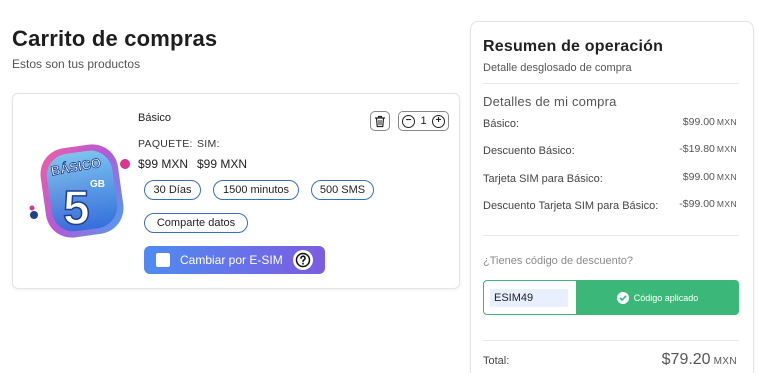 This screenshot has height=373, width=768. I want to click on page-subtitle: Estos son tus productos, so click(76, 64).